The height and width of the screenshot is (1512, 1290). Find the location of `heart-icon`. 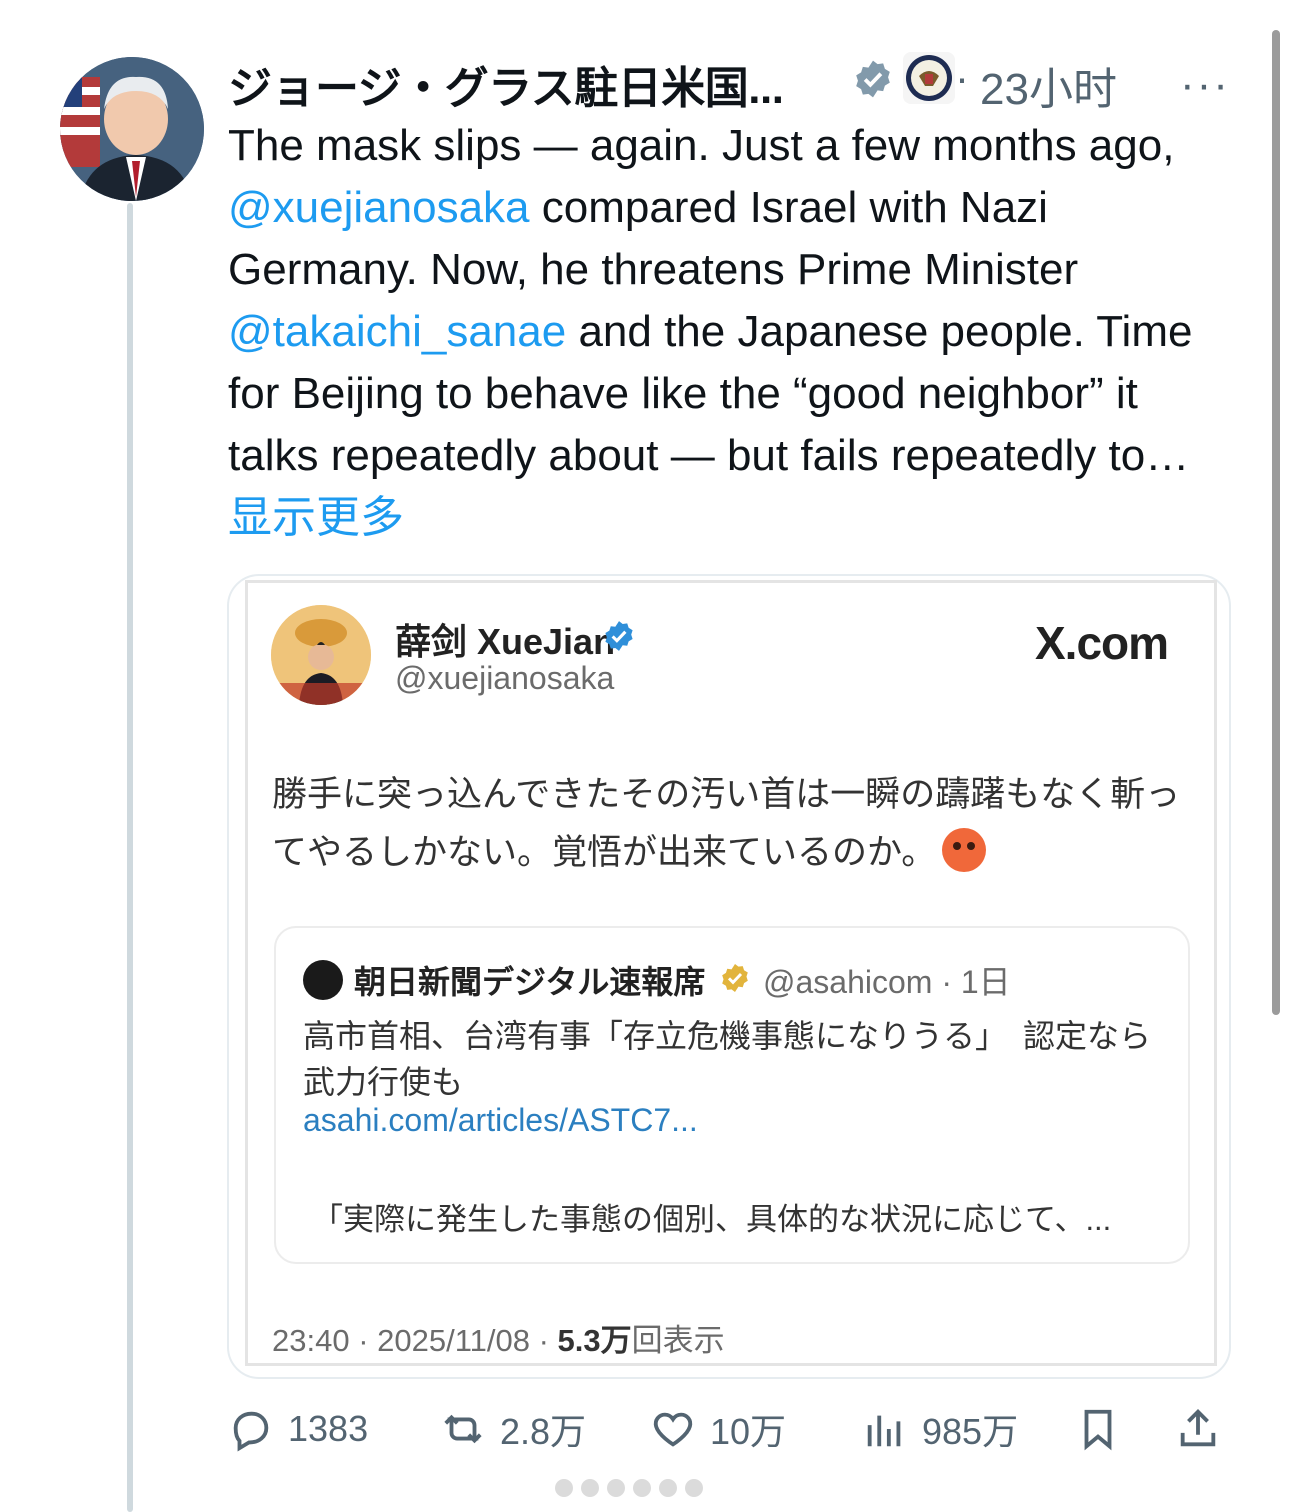

heart-icon is located at coordinates (673, 1429).